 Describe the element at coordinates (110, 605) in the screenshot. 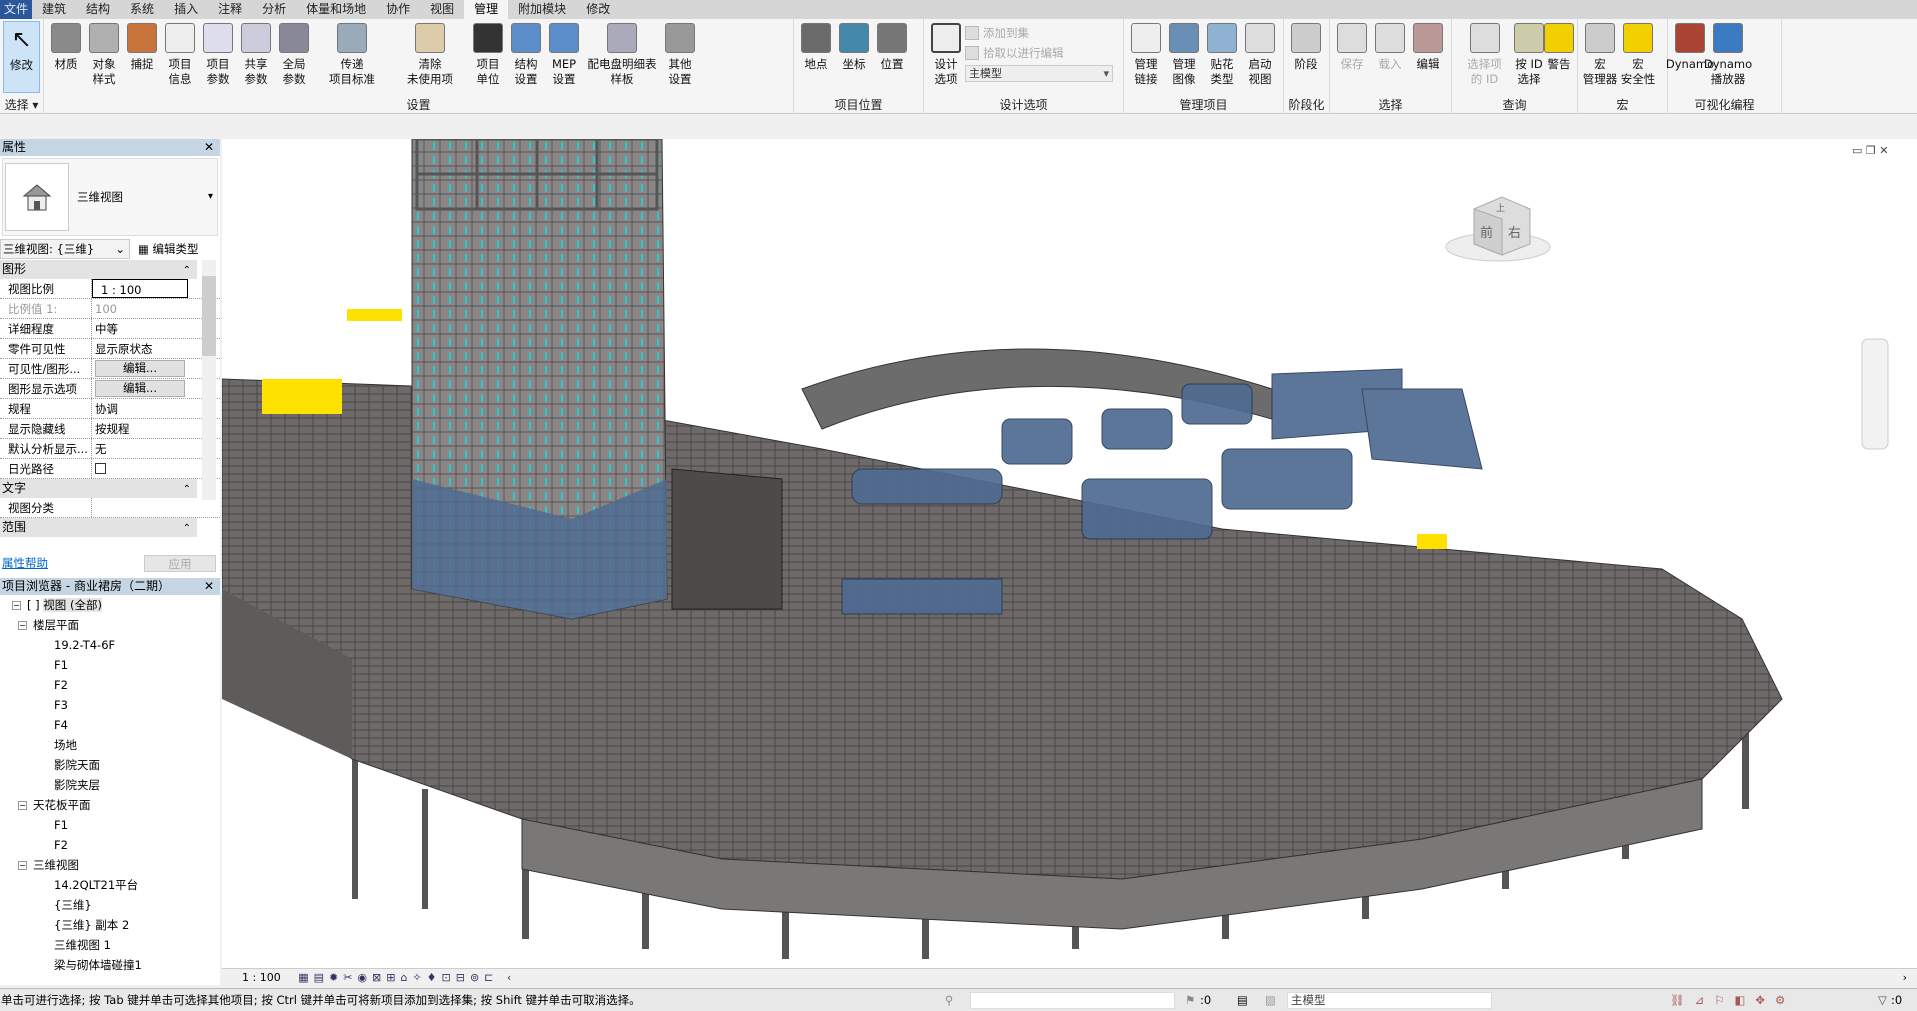

I see `tree-root: −[ ] 视图 (全部)` at that location.